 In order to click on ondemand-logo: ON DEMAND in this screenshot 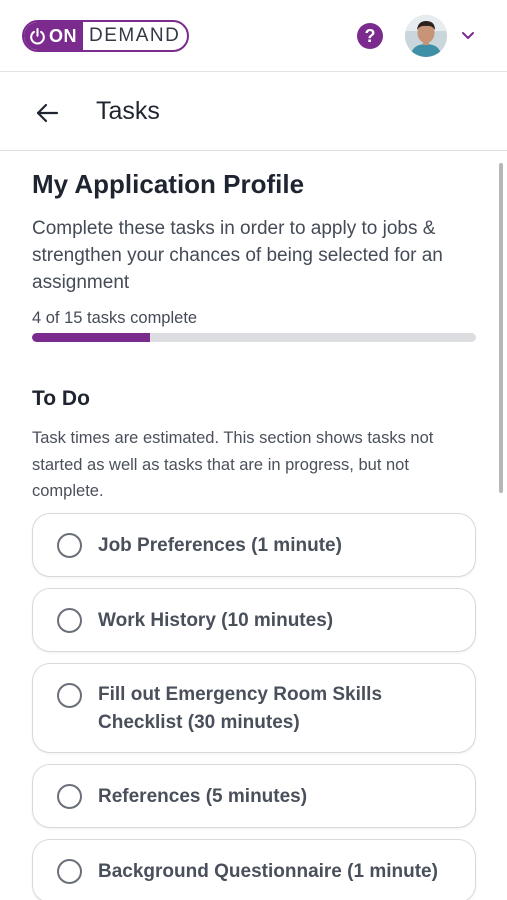, I will do `click(106, 36)`.